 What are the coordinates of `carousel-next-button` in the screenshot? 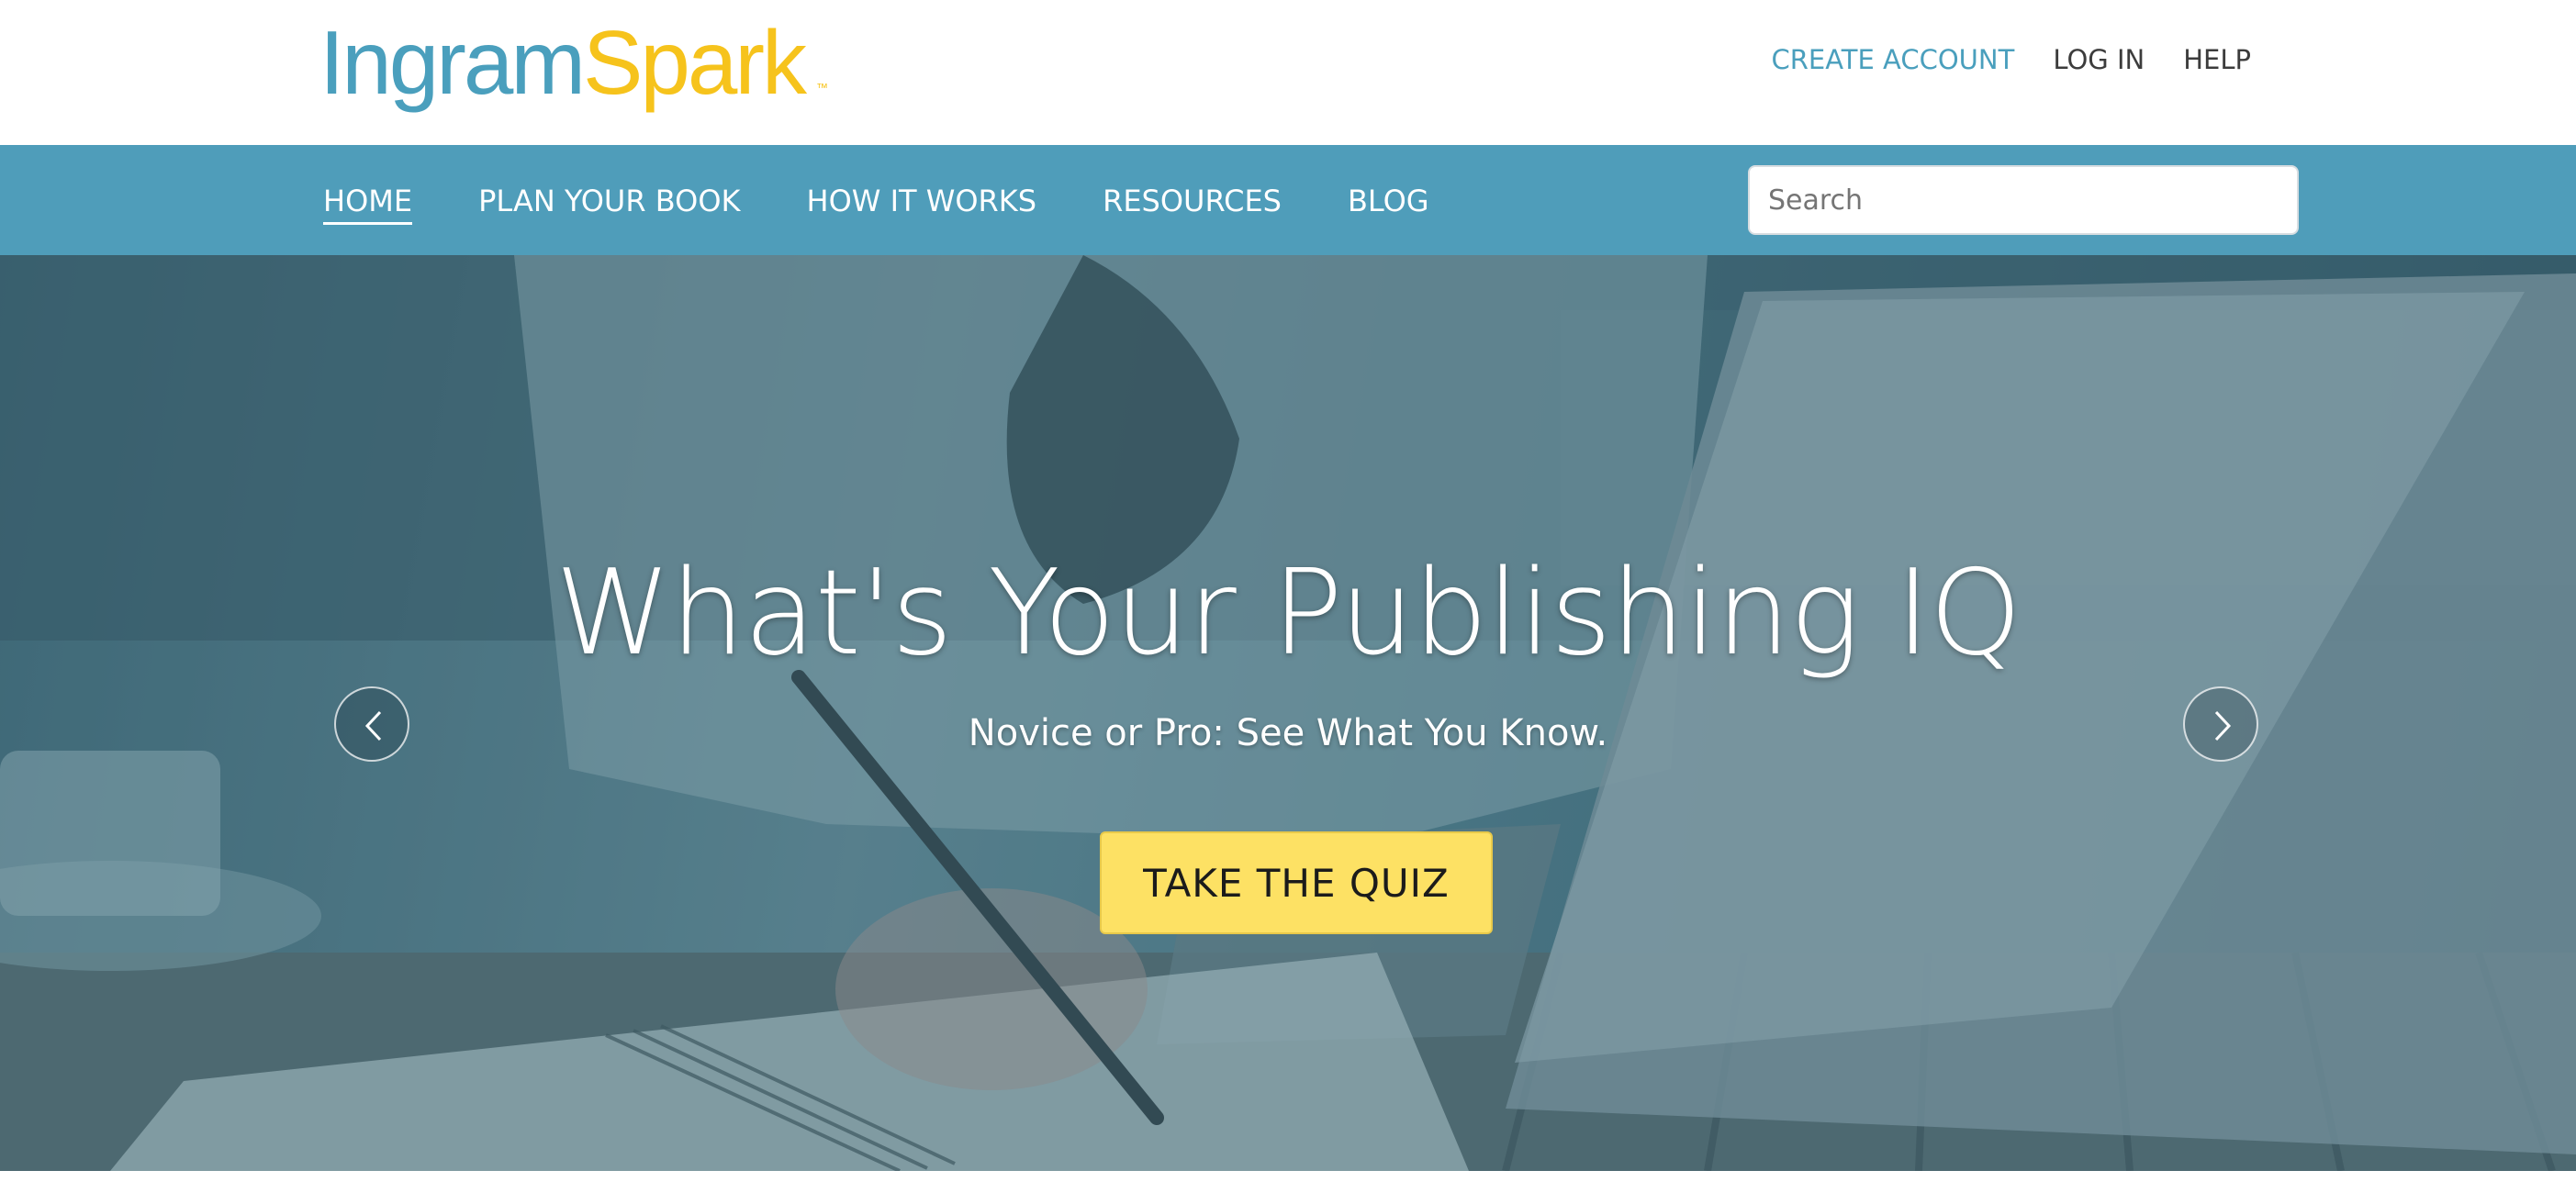 It's located at (2220, 724).